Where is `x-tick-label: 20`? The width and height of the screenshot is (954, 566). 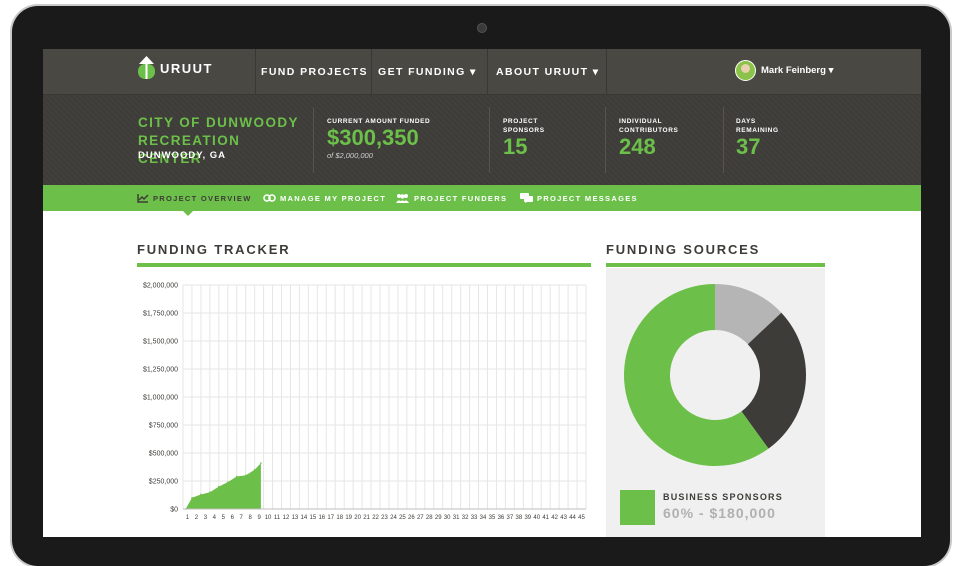
x-tick-label: 20 is located at coordinates (357, 518).